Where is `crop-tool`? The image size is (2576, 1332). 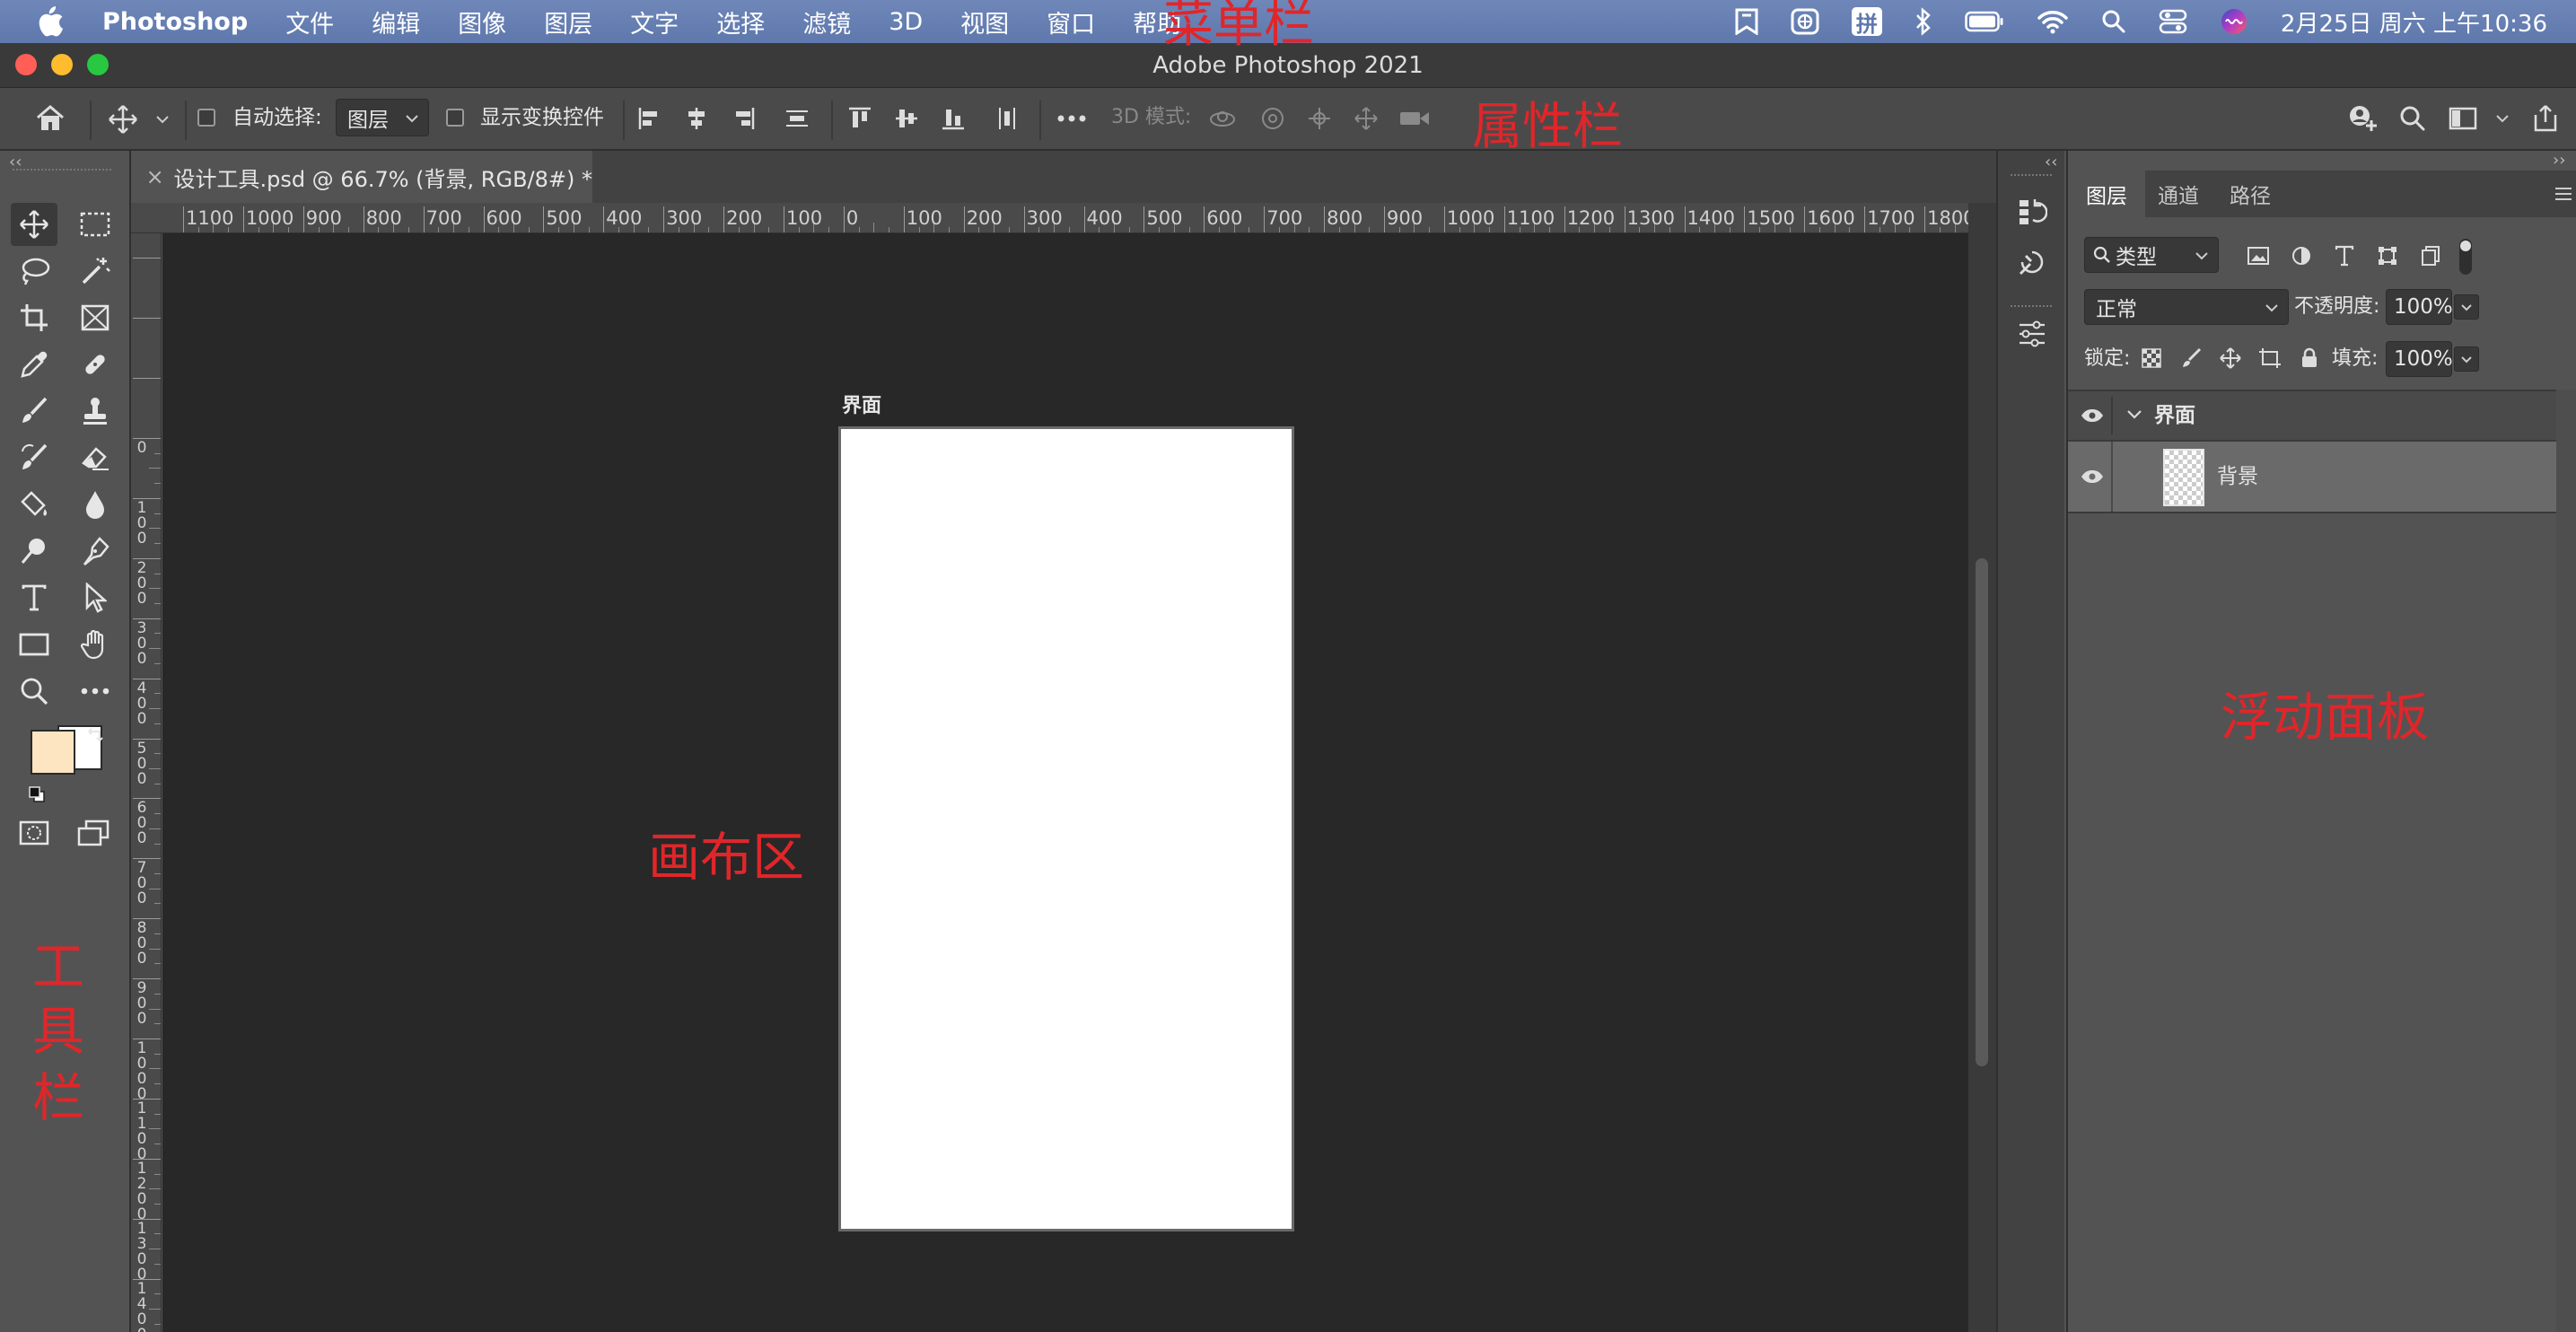 crop-tool is located at coordinates (34, 318).